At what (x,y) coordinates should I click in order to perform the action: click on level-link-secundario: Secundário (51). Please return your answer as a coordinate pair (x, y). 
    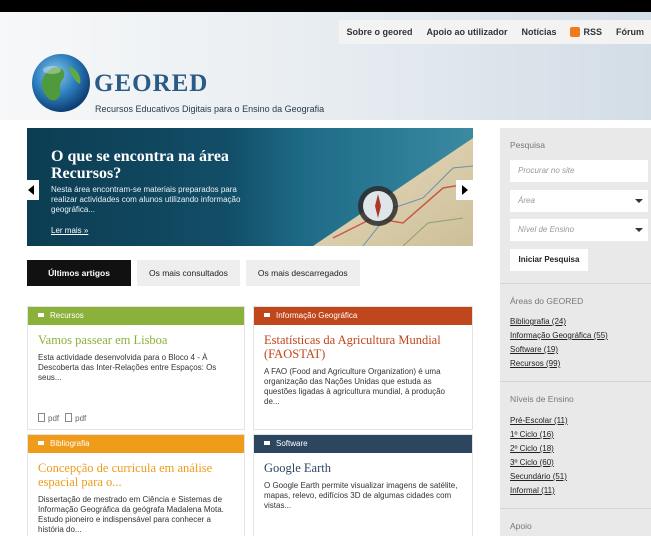
    Looking at the image, I should click on (538, 476).